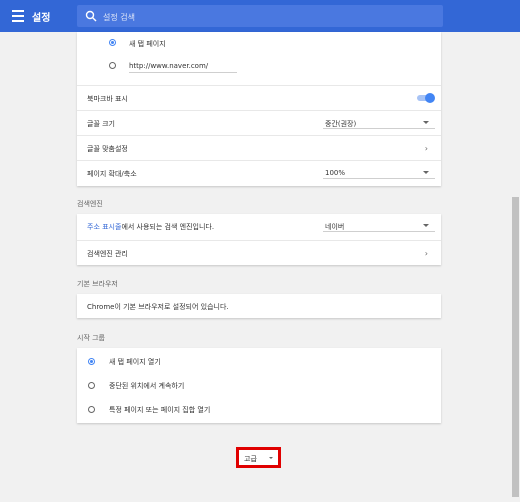 This screenshot has height=502, width=520. I want to click on startup-option-2: 특정 페이지 또는 페이지 집합 열기, so click(259, 409).